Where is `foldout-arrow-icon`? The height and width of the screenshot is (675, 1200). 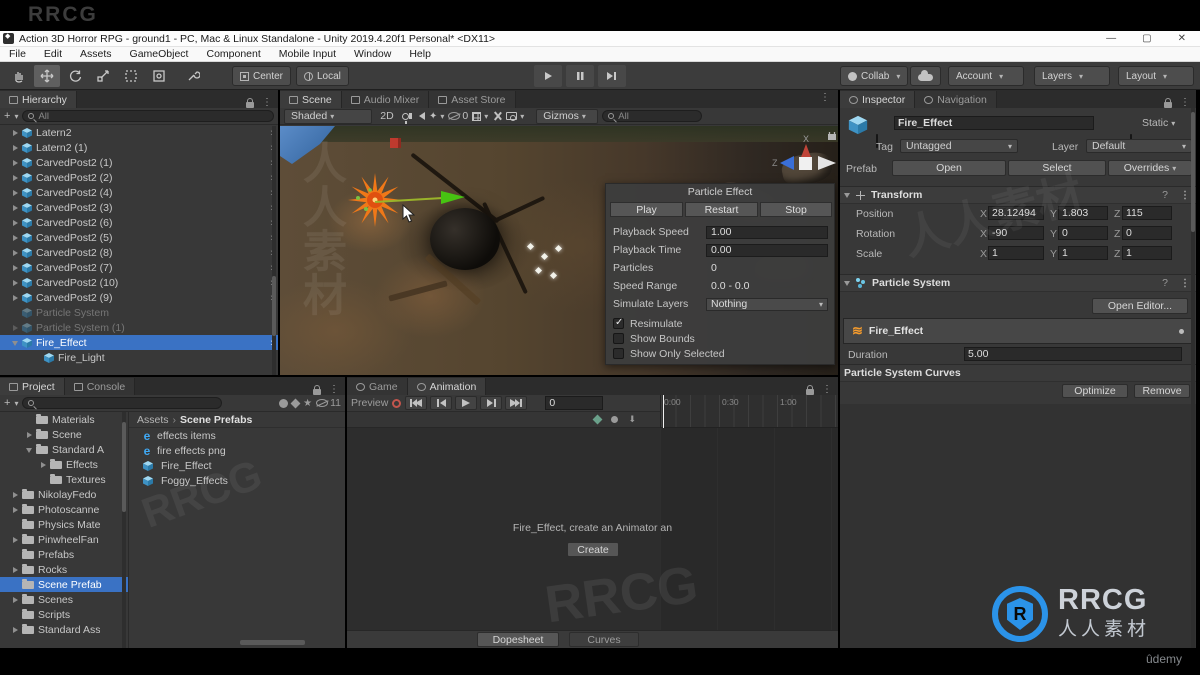
foldout-arrow-icon is located at coordinates (847, 283).